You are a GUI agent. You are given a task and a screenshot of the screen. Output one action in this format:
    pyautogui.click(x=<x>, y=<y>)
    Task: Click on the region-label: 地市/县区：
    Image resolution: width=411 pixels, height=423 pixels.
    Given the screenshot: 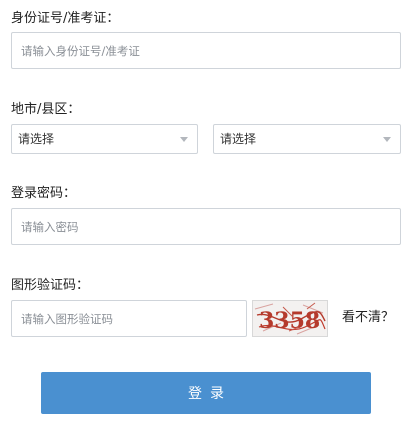 What is the action you would take?
    pyautogui.click(x=46, y=109)
    